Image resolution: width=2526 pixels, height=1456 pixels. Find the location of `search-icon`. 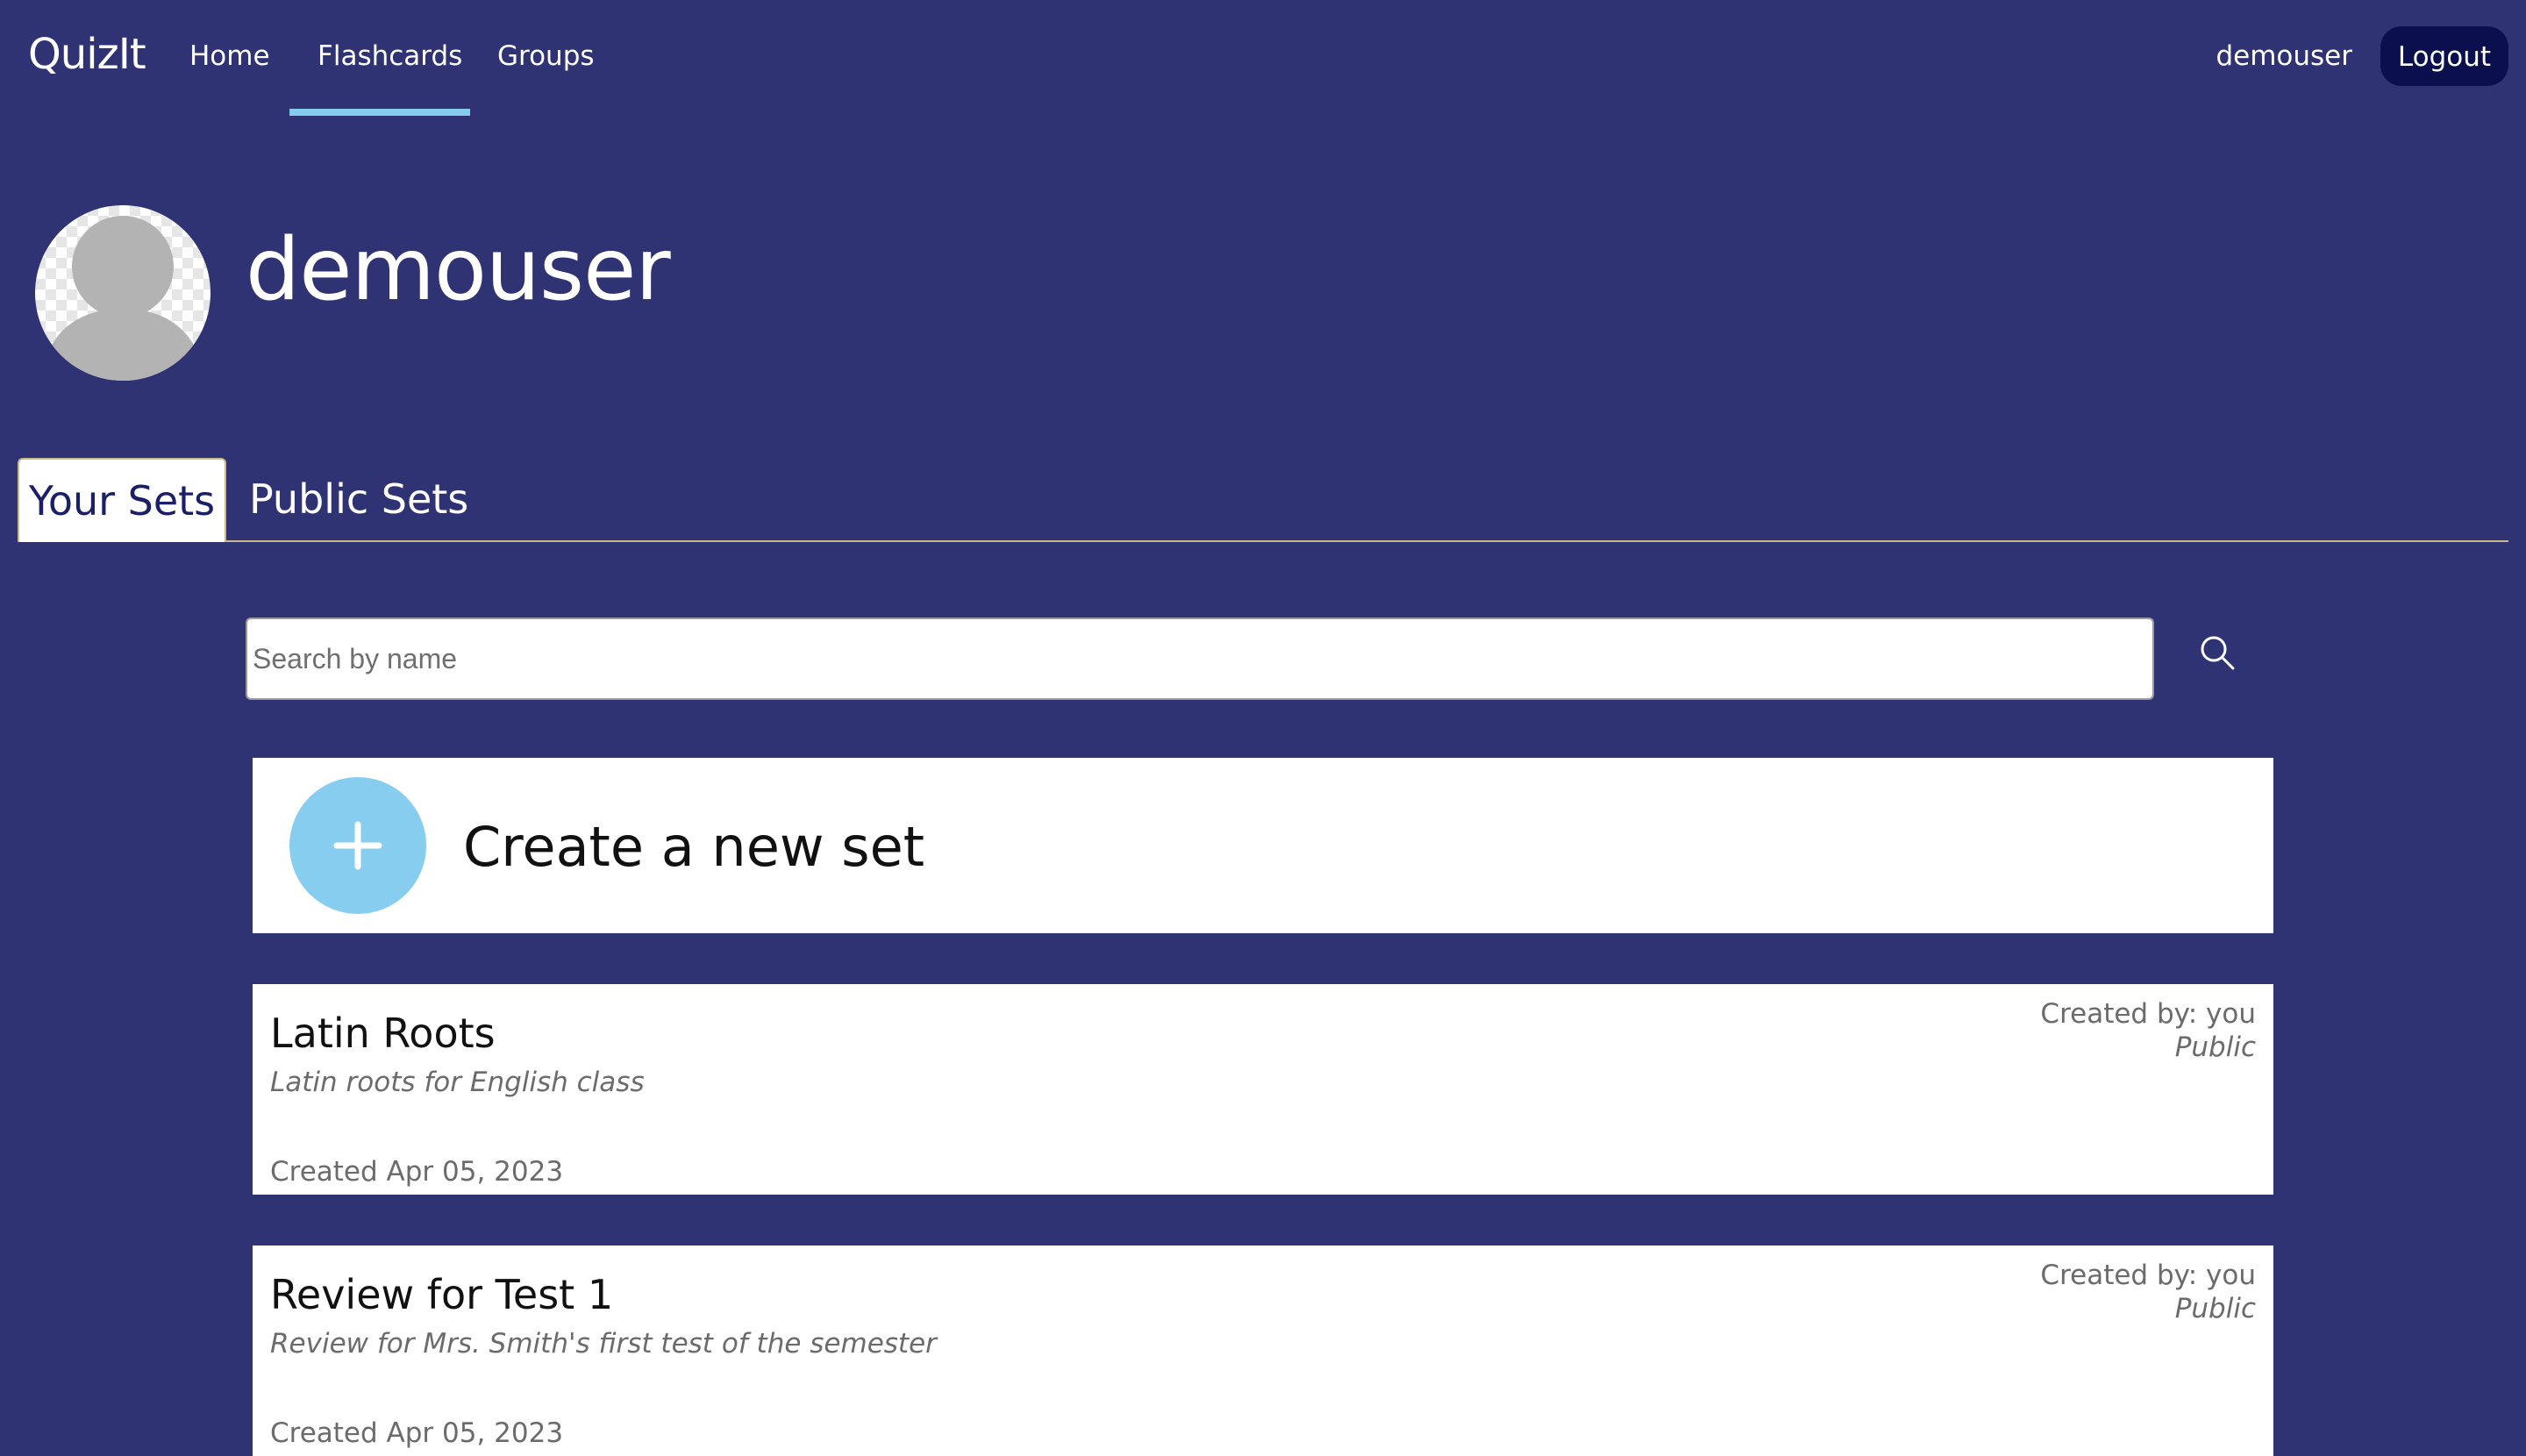

search-icon is located at coordinates (2217, 652).